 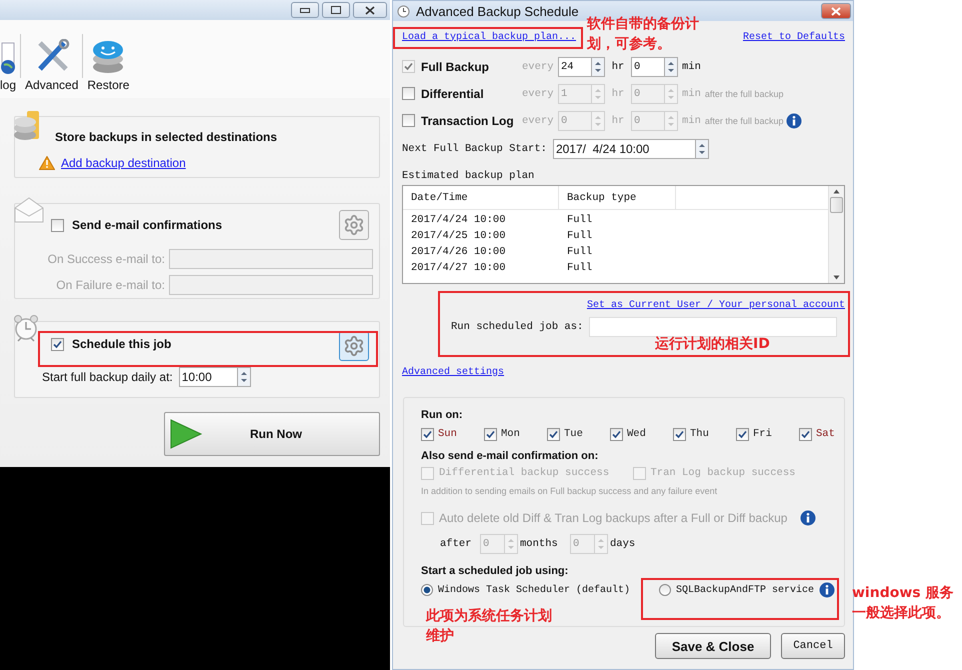 I want to click on after-label: after, so click(x=456, y=544).